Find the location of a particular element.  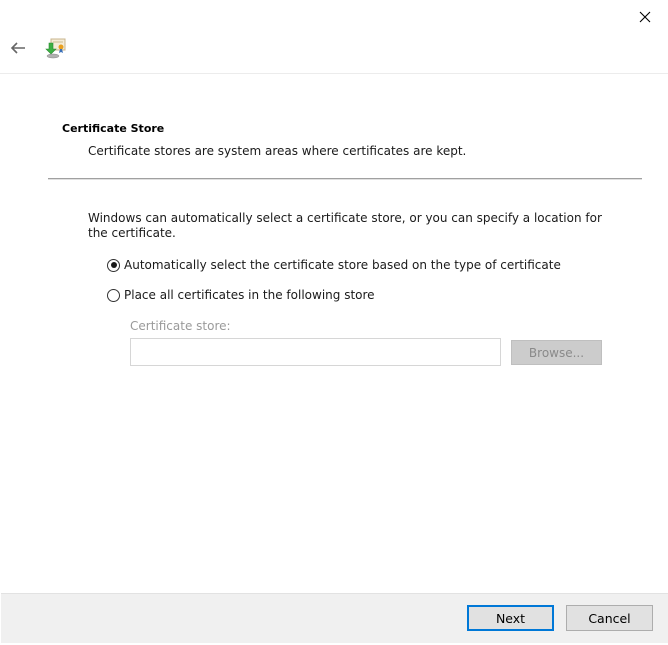

certificate-store-label: Certificate store: is located at coordinates (180, 326).